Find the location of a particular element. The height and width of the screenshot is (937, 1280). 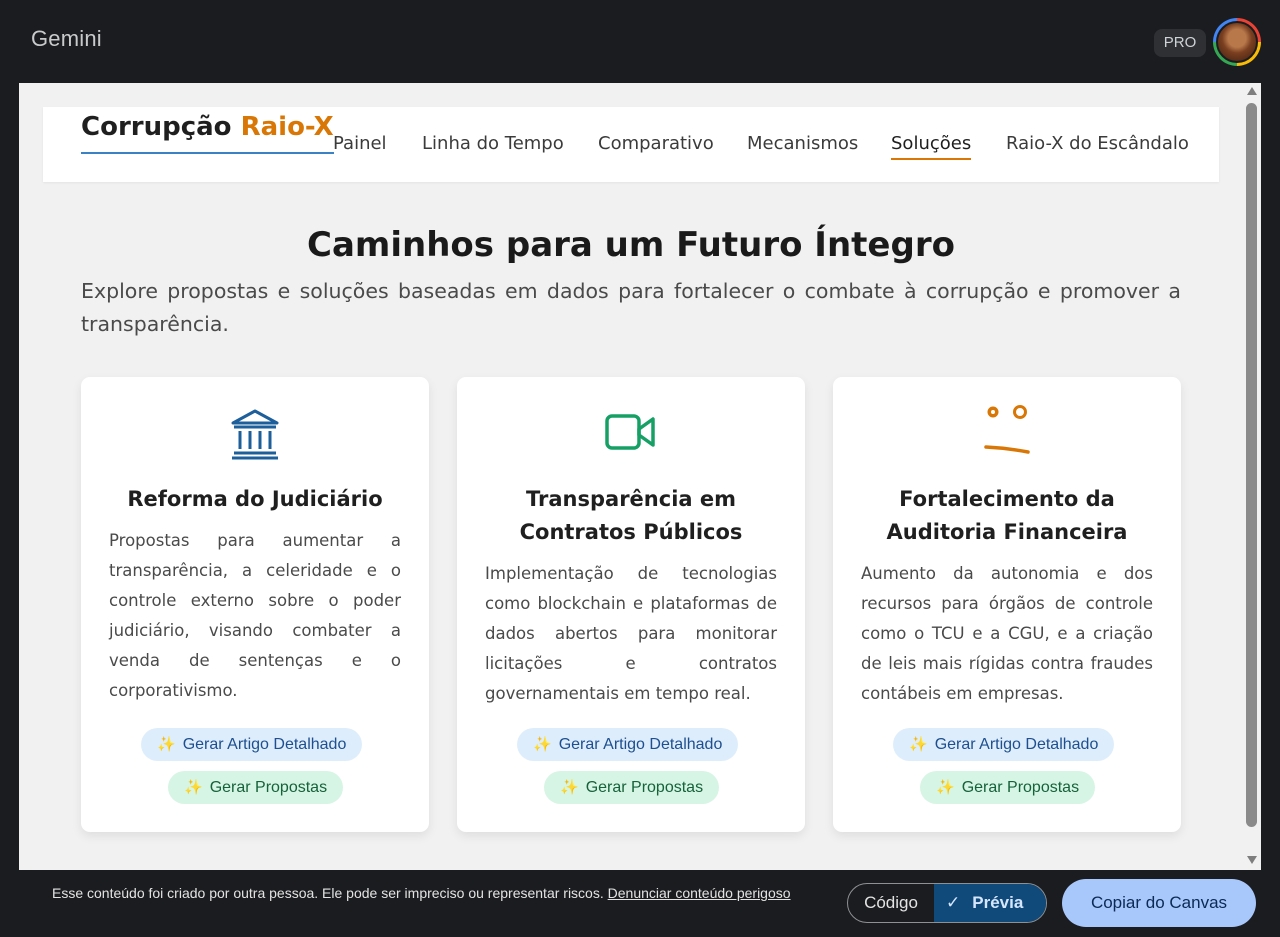

nav-mecanismos: Mecanismos is located at coordinates (802, 145).